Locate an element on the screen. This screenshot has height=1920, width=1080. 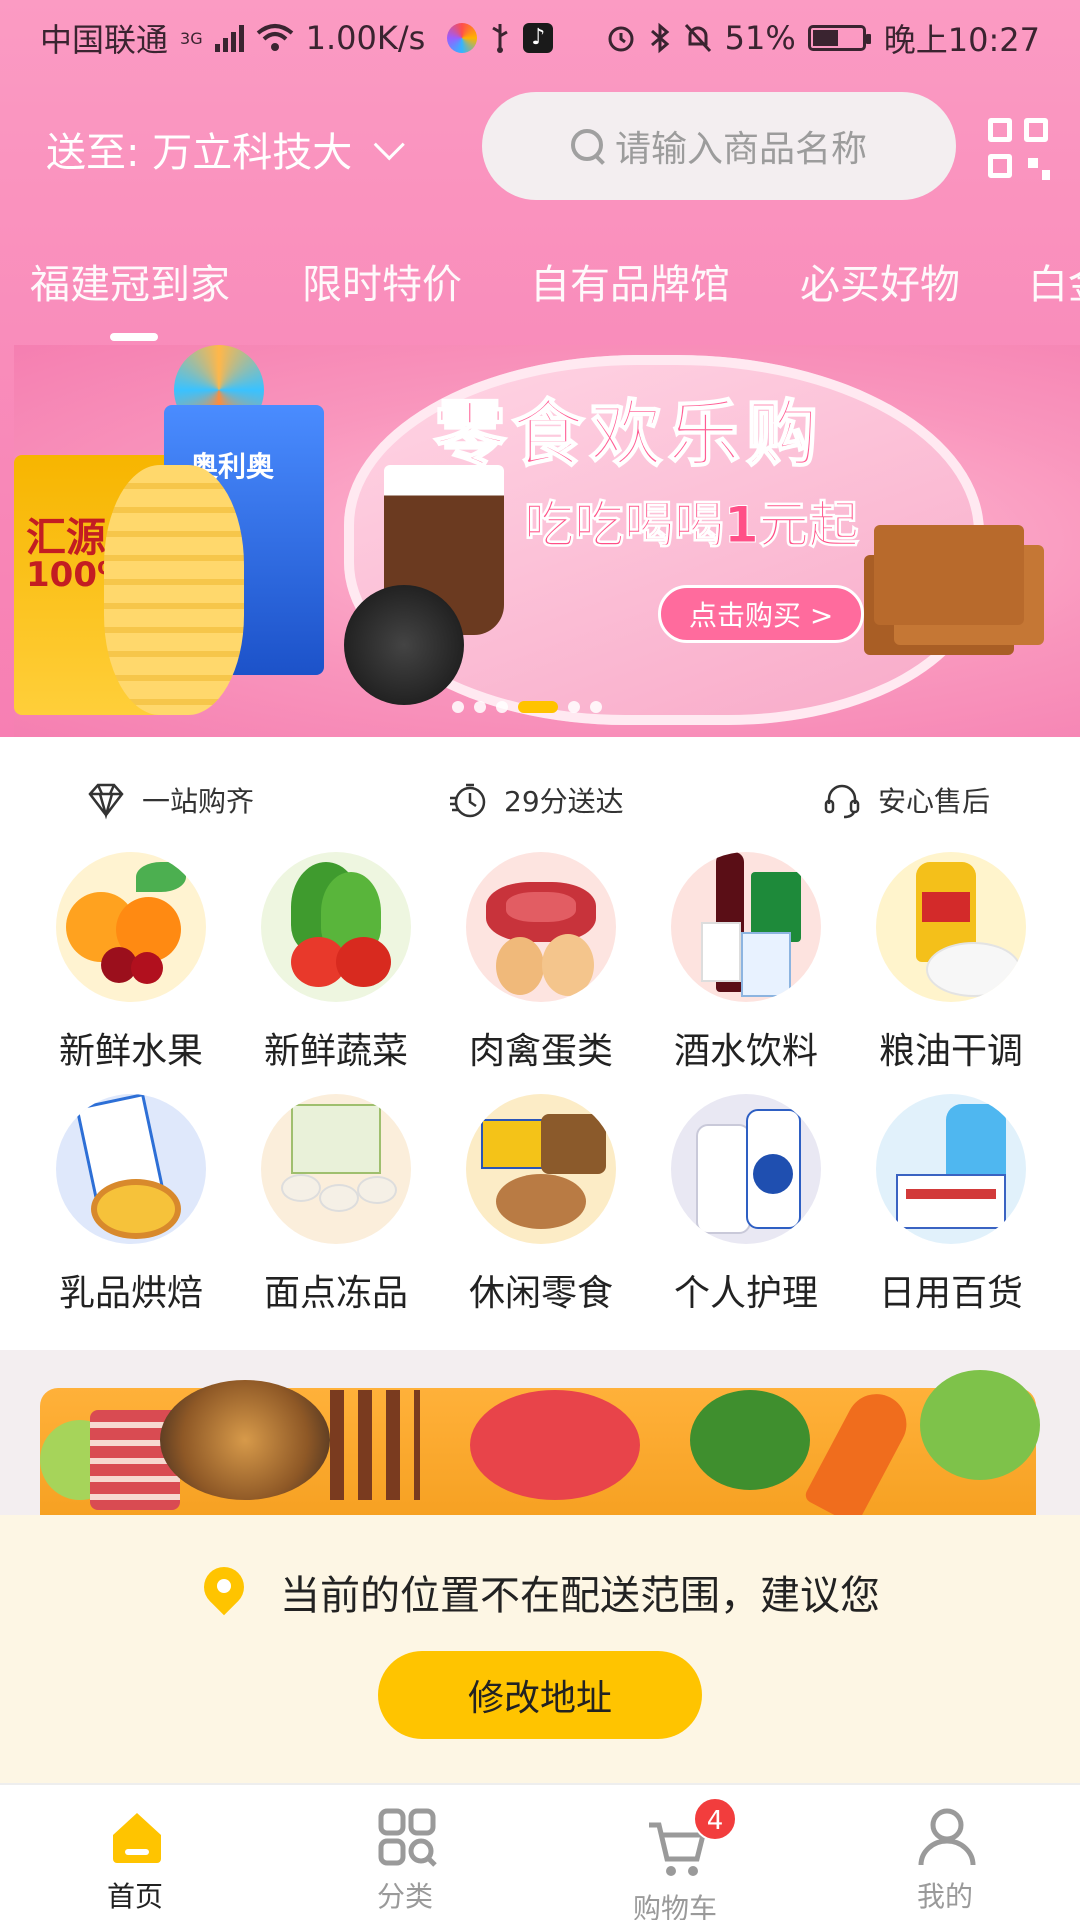
qr-scan-icon is located at coordinates (1019, 149).